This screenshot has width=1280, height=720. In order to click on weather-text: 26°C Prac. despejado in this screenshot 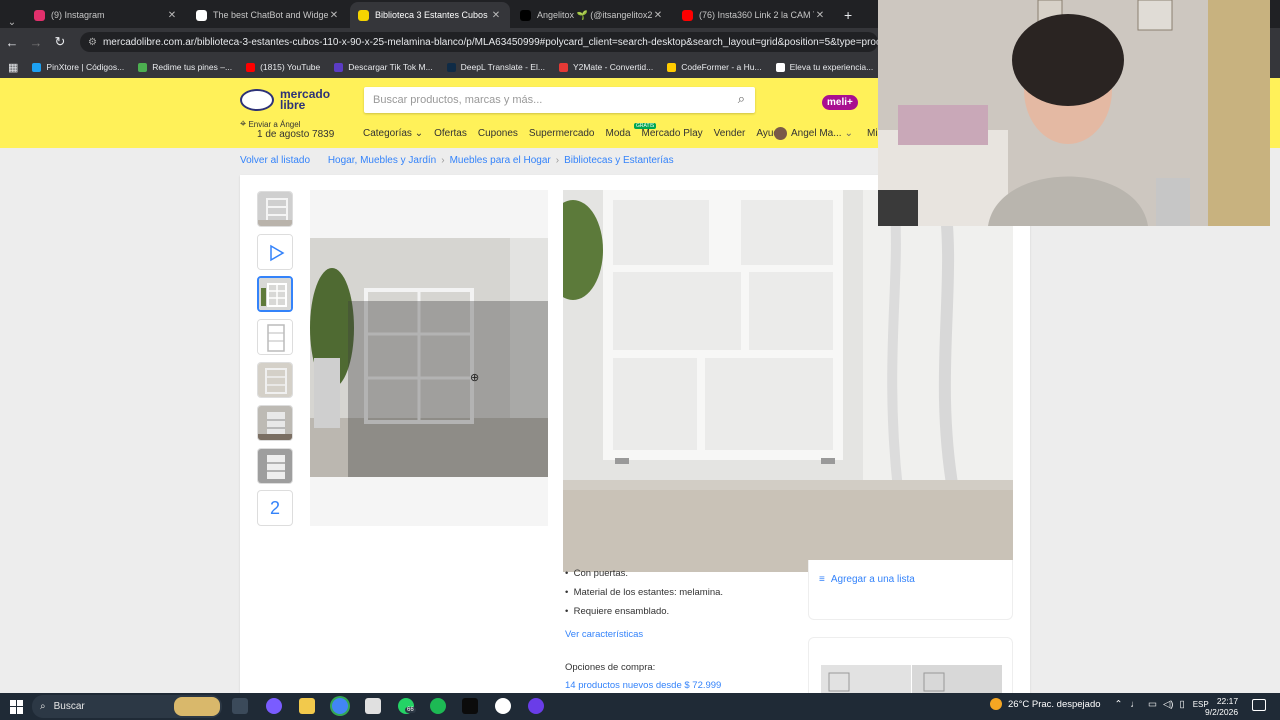, I will do `click(1054, 704)`.